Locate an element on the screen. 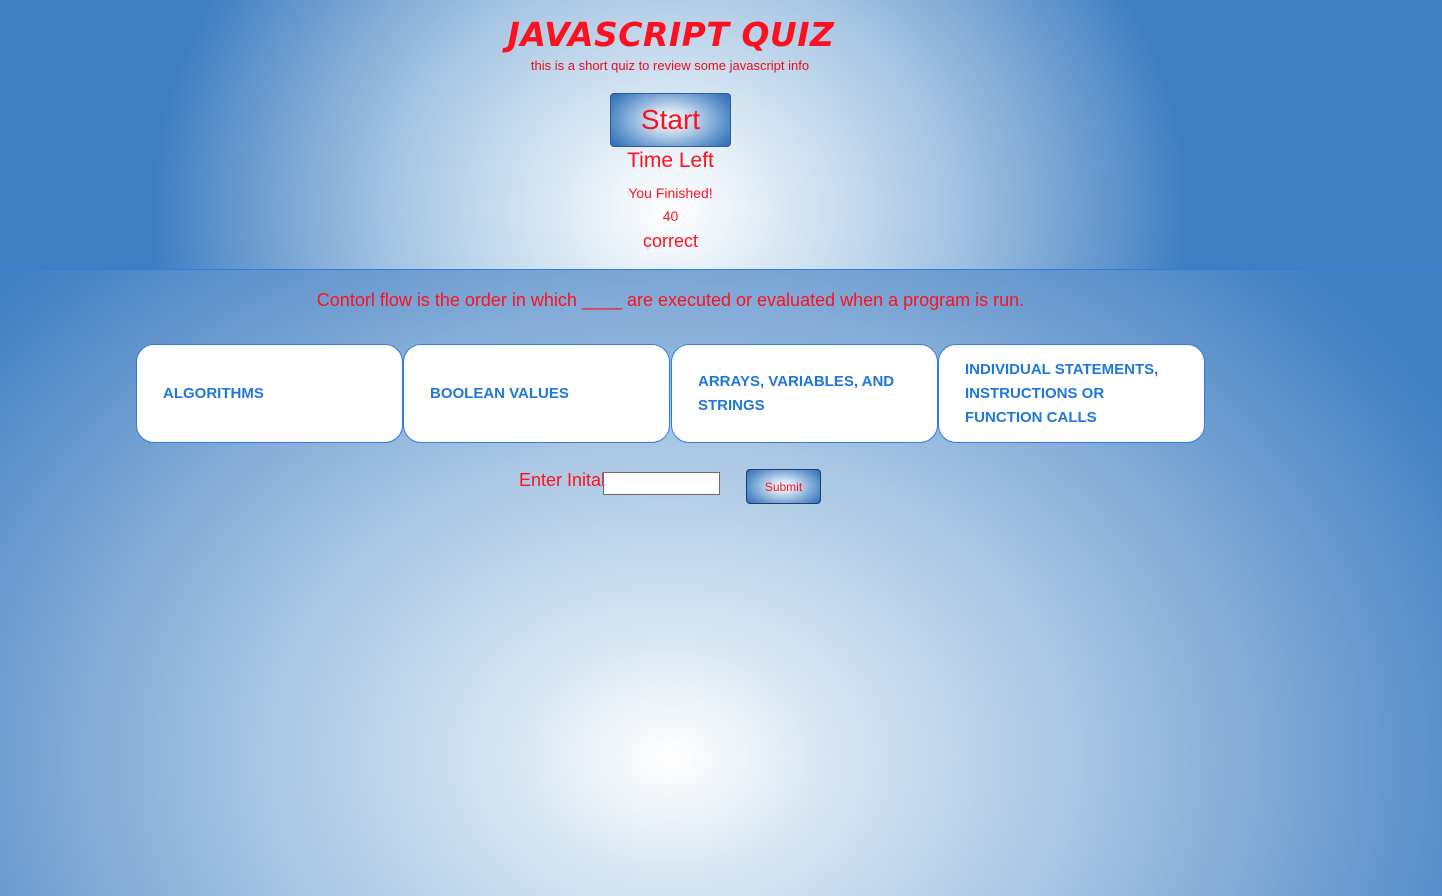 The width and height of the screenshot is (1442, 896). answer-choice-label: BOOLEAN VALUES is located at coordinates (499, 393).